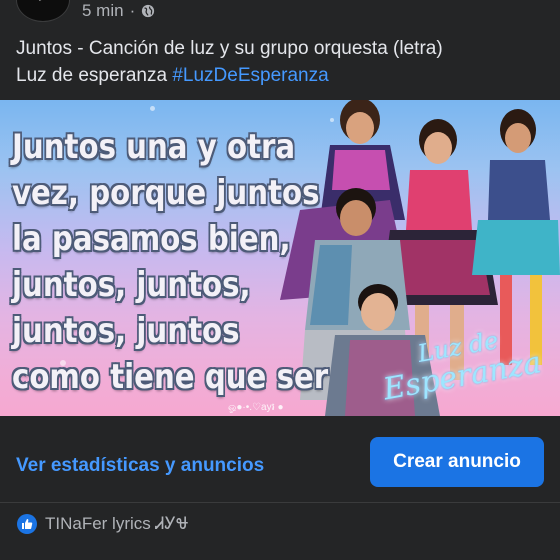 Image resolution: width=560 pixels, height=560 pixels. I want to click on image-watermark: ஓ●·•.♡ay៛ ●, so click(256, 407).